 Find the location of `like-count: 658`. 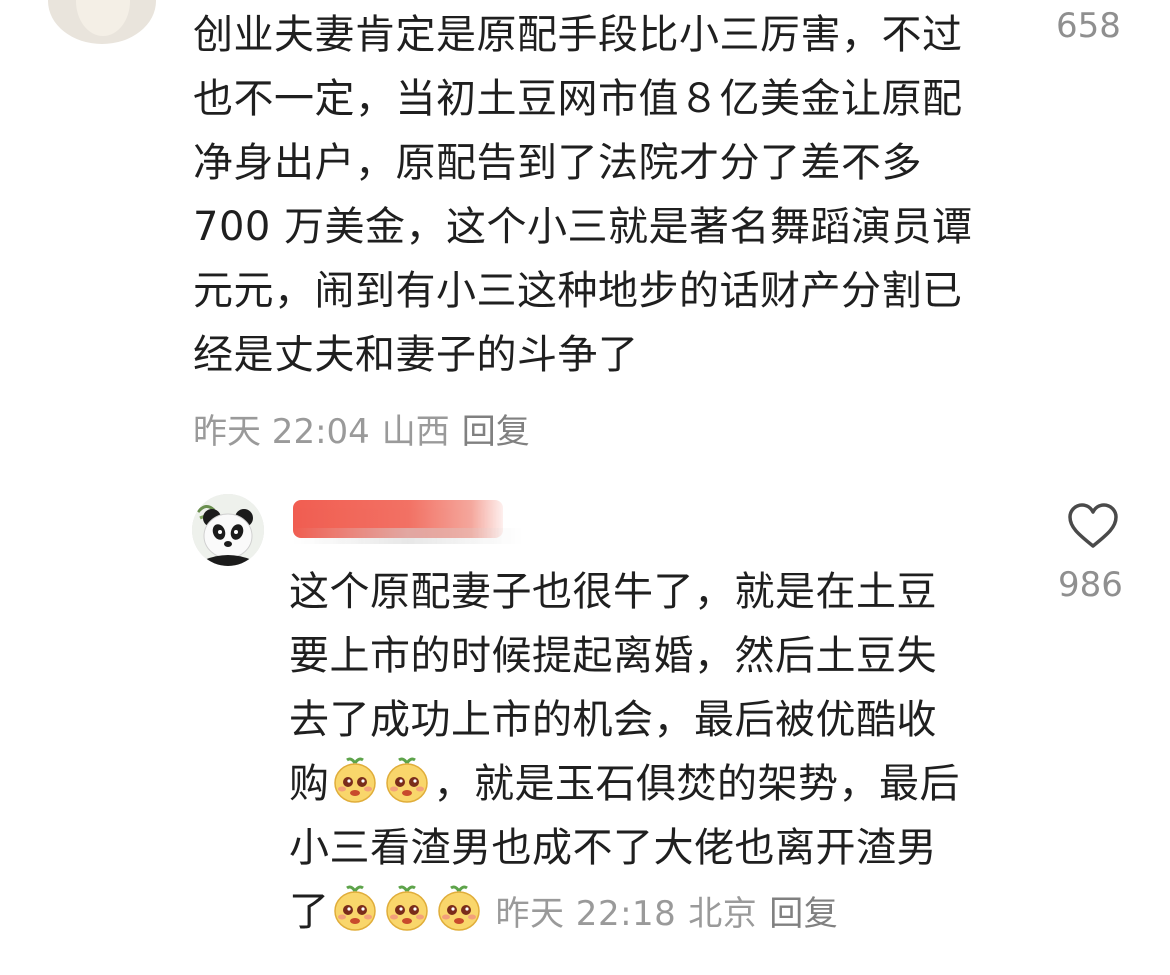

like-count: 658 is located at coordinates (1088, 26).